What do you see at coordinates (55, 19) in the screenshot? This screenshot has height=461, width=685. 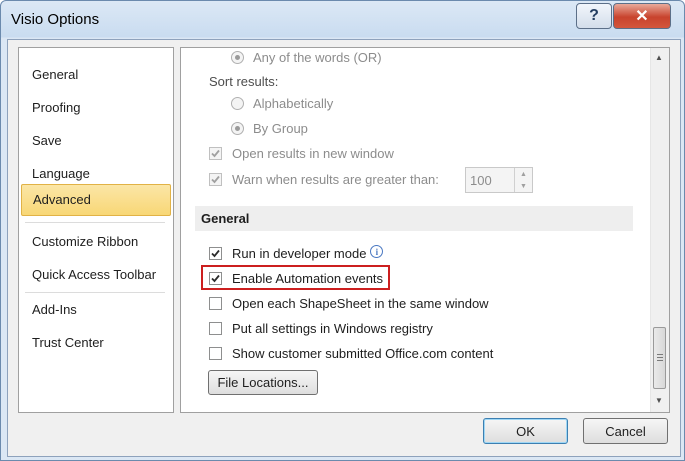 I see `window-title: Visio Options` at bounding box center [55, 19].